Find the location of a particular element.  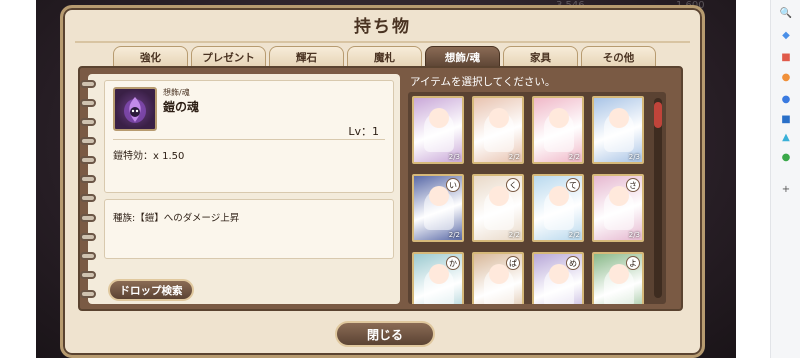

extension-red-icon: ■ is located at coordinates (786, 57).